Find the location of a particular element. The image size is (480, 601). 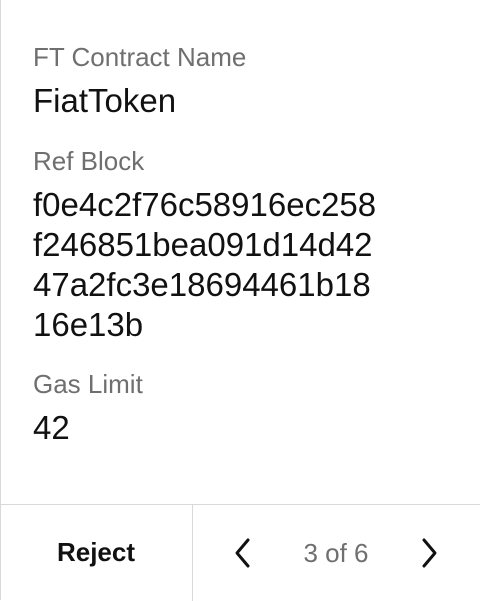

page-indicator: 3 of 6 is located at coordinates (336, 553).